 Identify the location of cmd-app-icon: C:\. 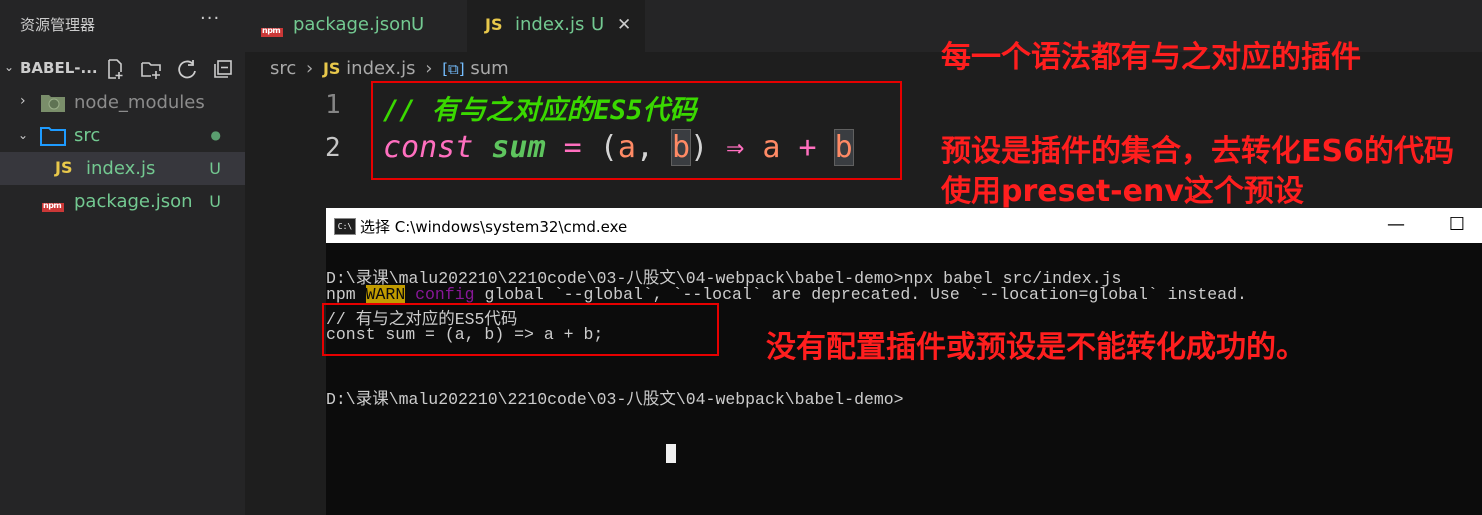
(345, 226).